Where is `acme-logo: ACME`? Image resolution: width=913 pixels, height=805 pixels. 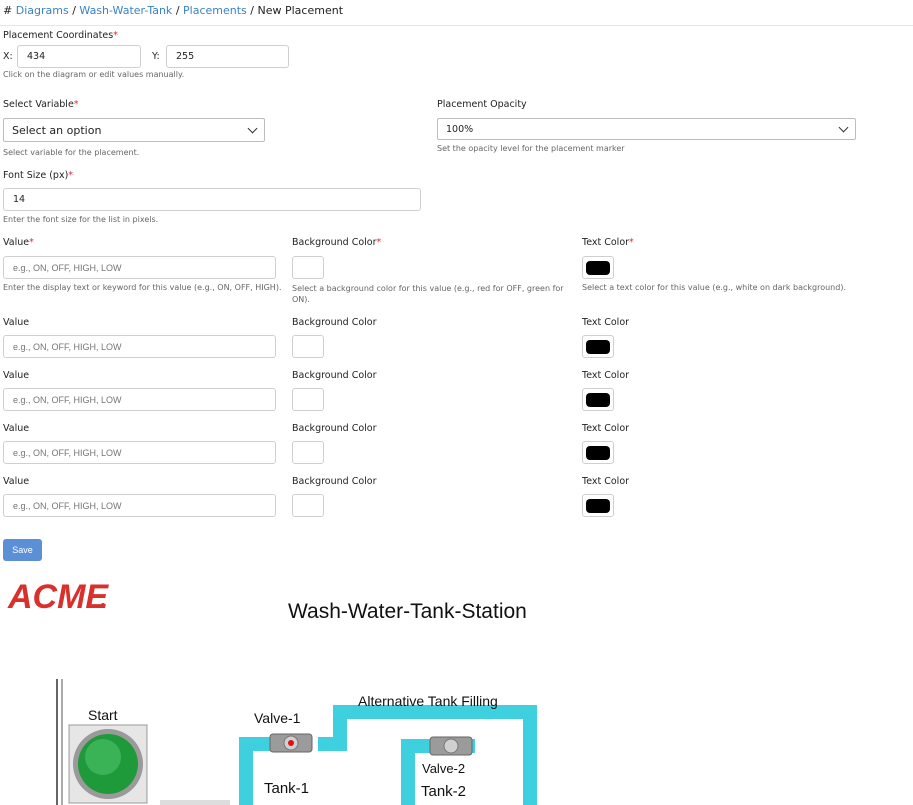
acme-logo: ACME is located at coordinates (58, 597).